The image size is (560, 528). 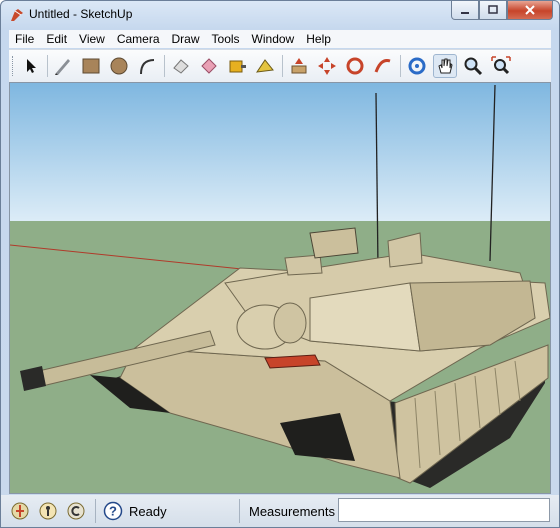 I want to click on select-tool-button, so click(x=31, y=66).